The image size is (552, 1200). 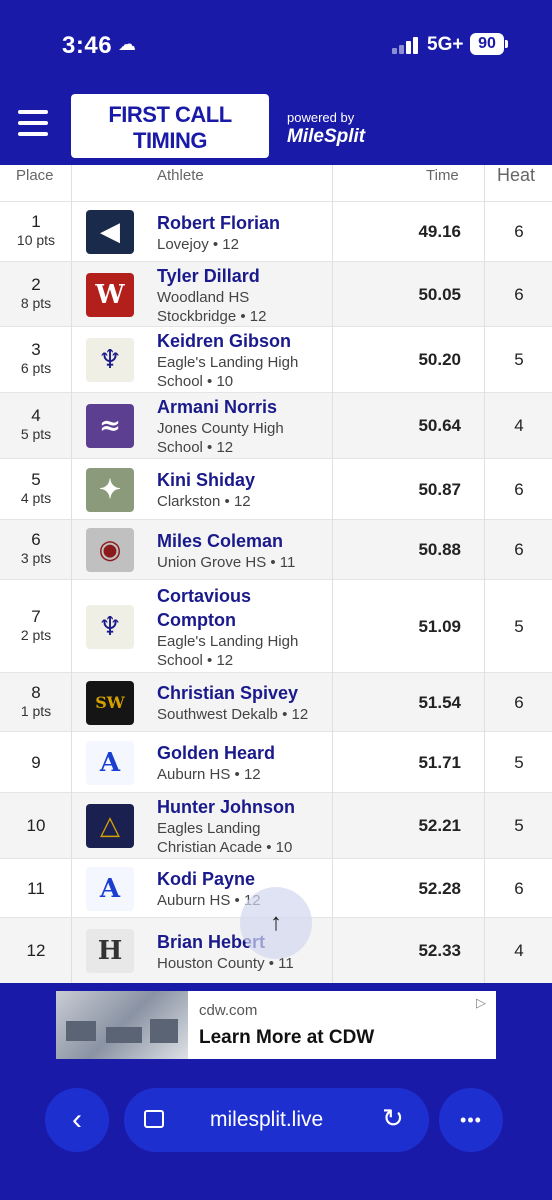 I want to click on back-button: ‹, so click(x=77, y=1120).